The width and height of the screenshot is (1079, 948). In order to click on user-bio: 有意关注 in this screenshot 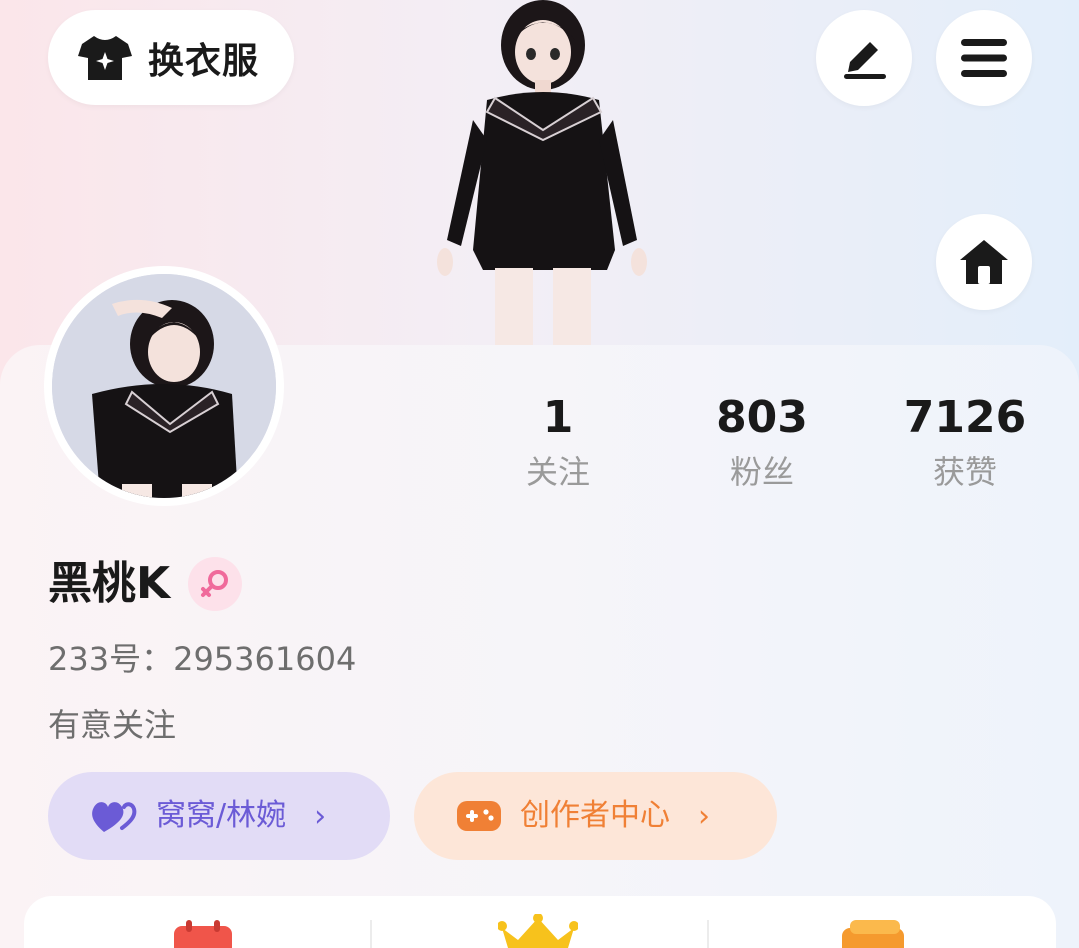, I will do `click(112, 725)`.